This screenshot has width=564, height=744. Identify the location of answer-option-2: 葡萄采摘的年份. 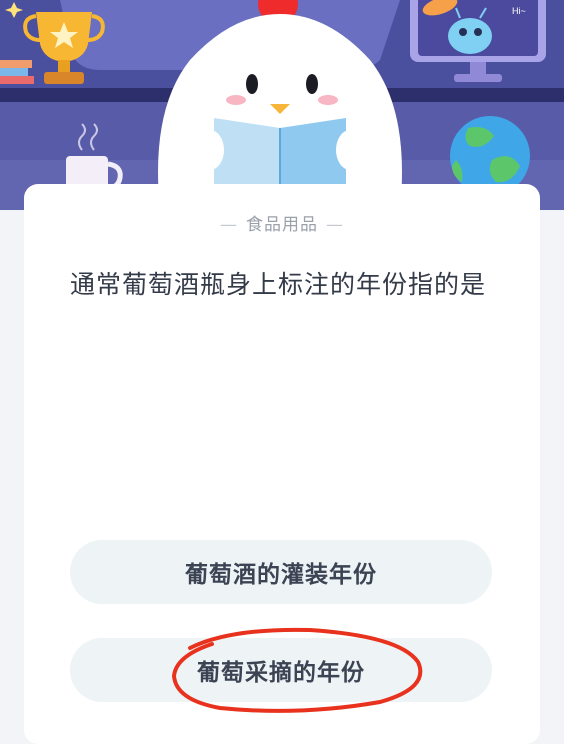
(281, 670).